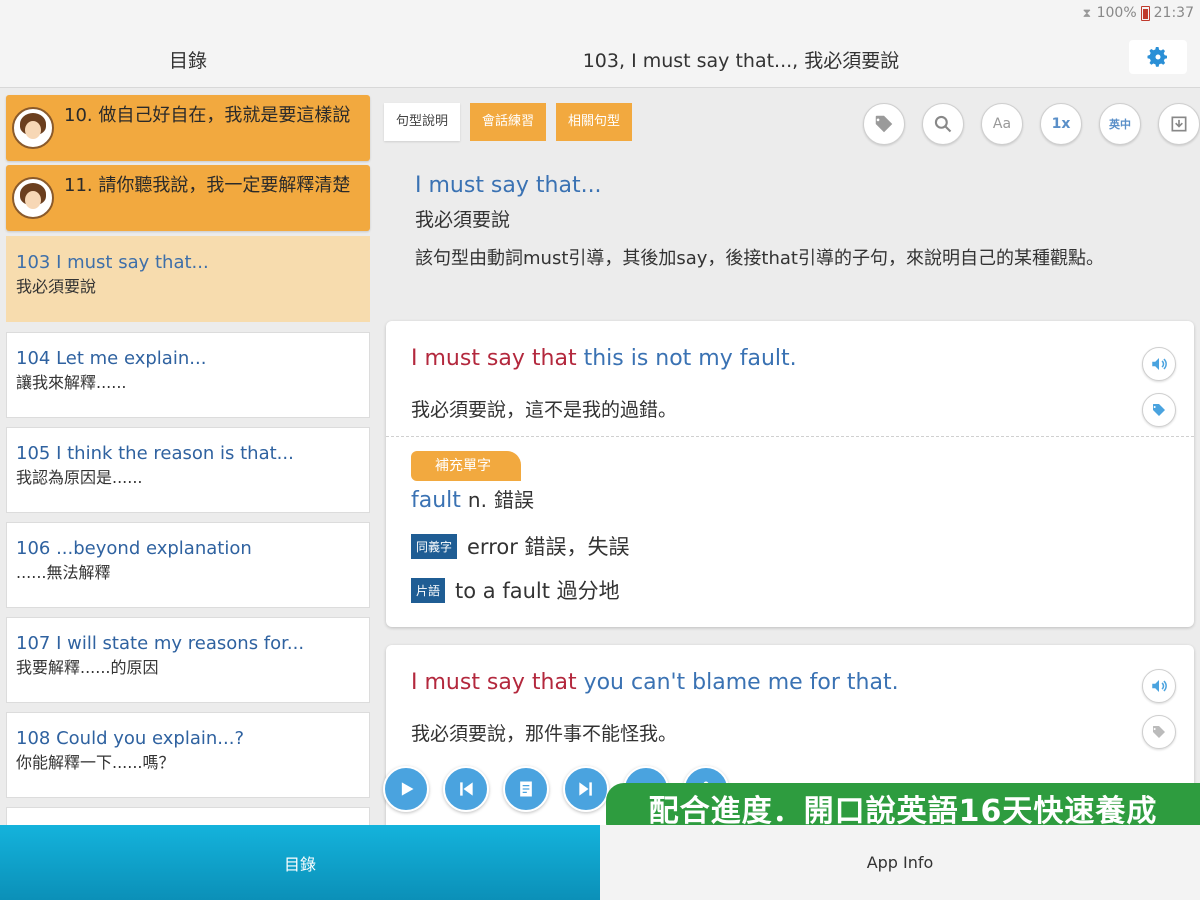 The width and height of the screenshot is (1200, 900). I want to click on status-indicators: ⧗ 100% 21:37, so click(1138, 13).